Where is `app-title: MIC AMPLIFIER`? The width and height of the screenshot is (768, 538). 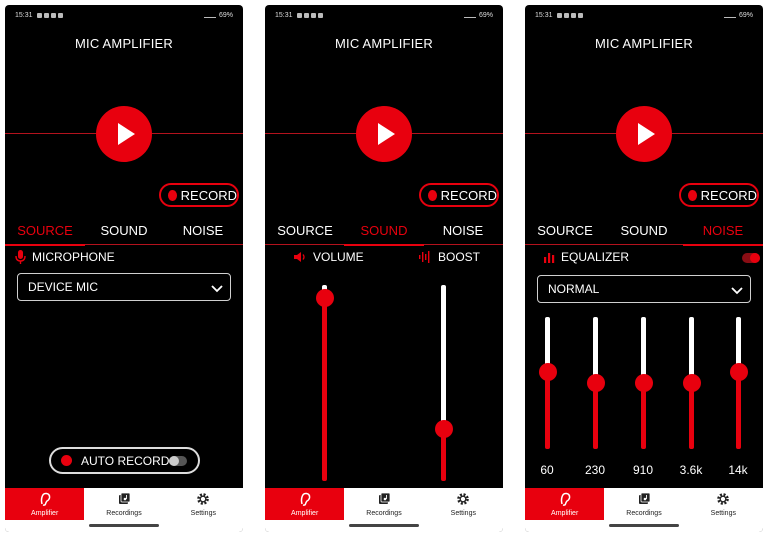 app-title: MIC AMPLIFIER is located at coordinates (124, 43).